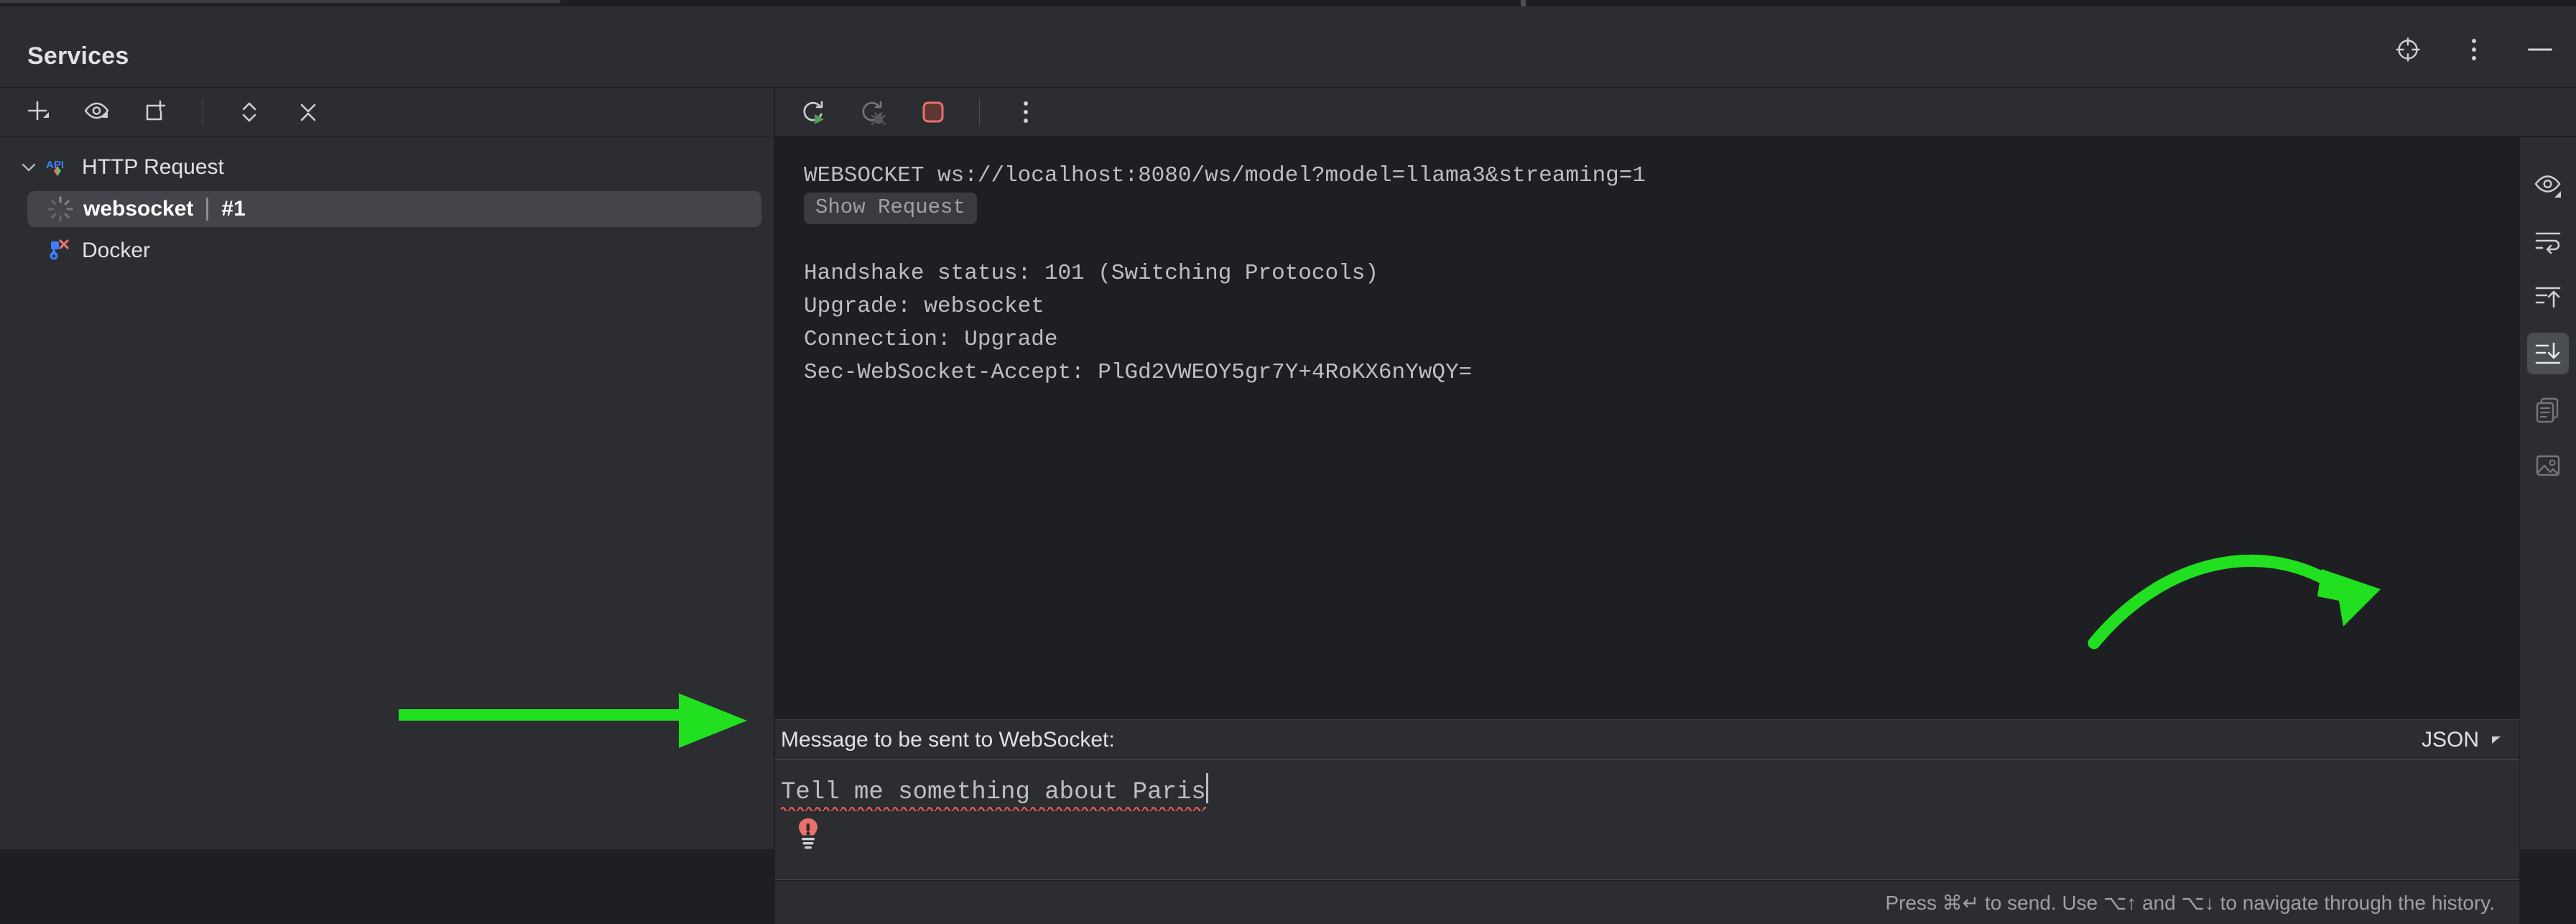 Image resolution: width=2576 pixels, height=924 pixels. I want to click on console-spacer, so click(1661, 241).